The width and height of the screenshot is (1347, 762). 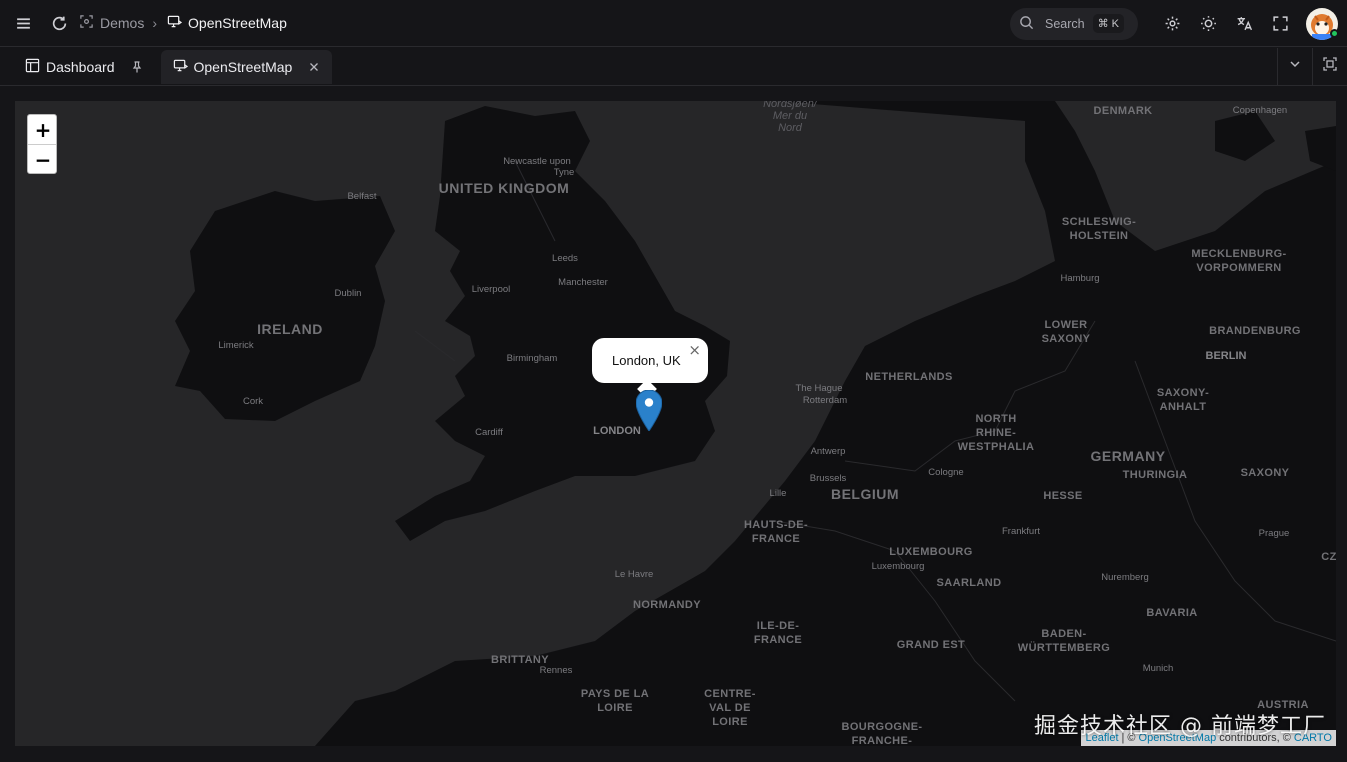 I want to click on region-label: HAUTS-DE-, so click(x=776, y=525).